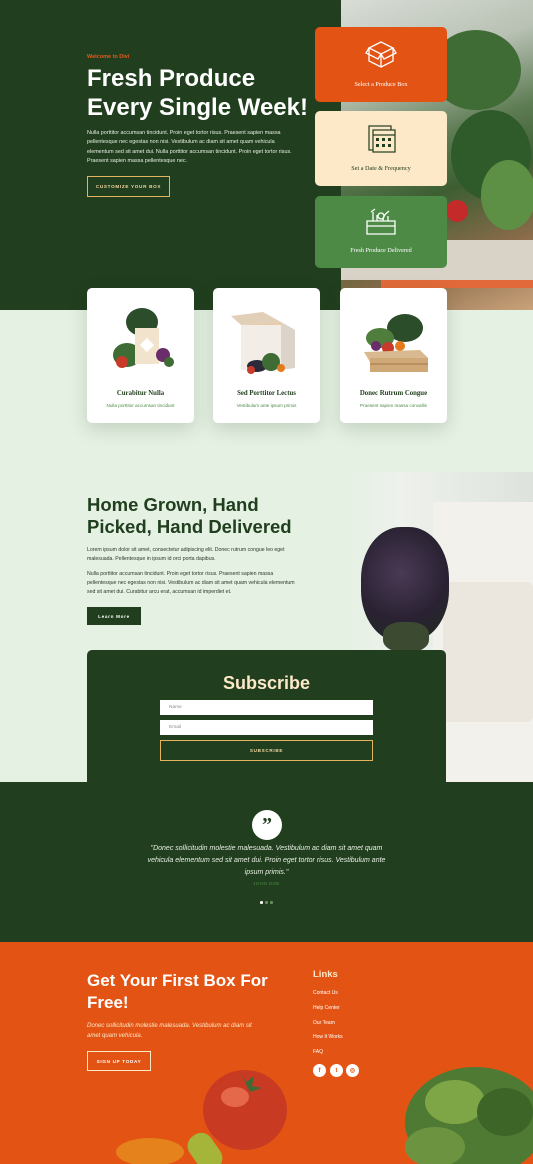 Image resolution: width=533 pixels, height=1164 pixels. What do you see at coordinates (326, 1008) in the screenshot?
I see `footer-link-help: Help Center` at bounding box center [326, 1008].